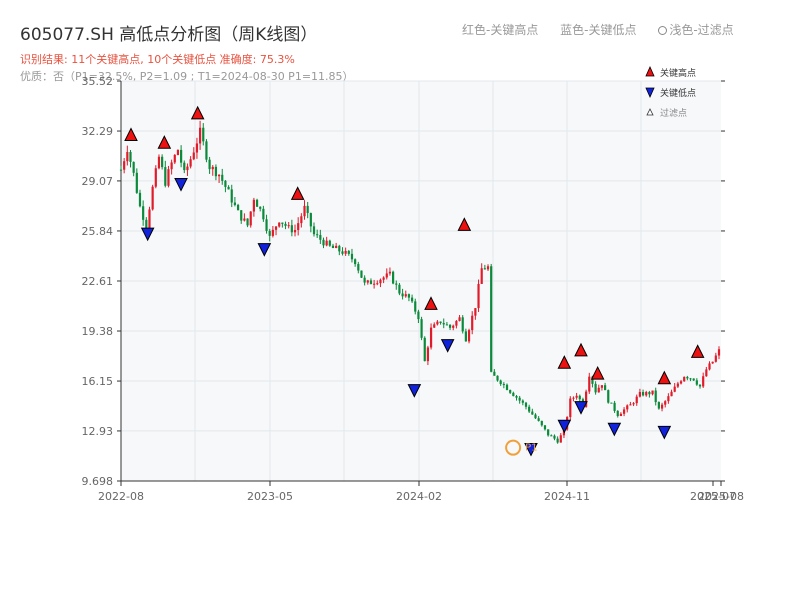 The height and width of the screenshot is (600, 800). Describe the element at coordinates (98, 131) in the screenshot. I see `y-tick-label: 32.29` at that location.